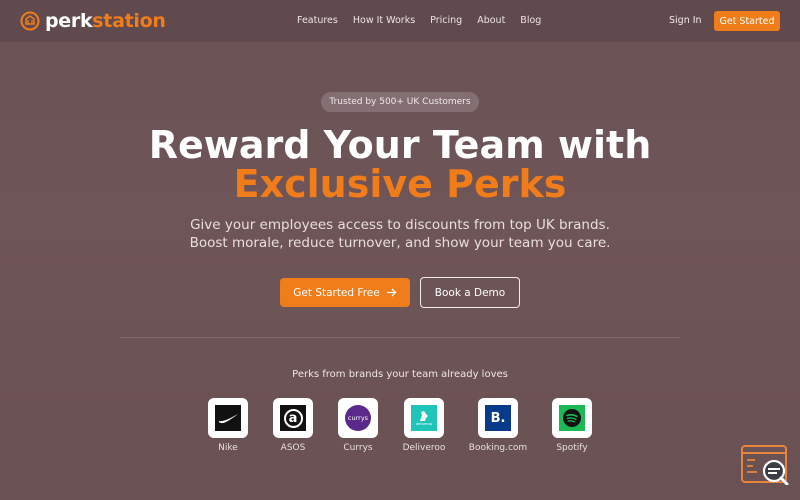 This screenshot has width=800, height=500. I want to click on hero-title: Reward Your Team with, so click(400, 145).